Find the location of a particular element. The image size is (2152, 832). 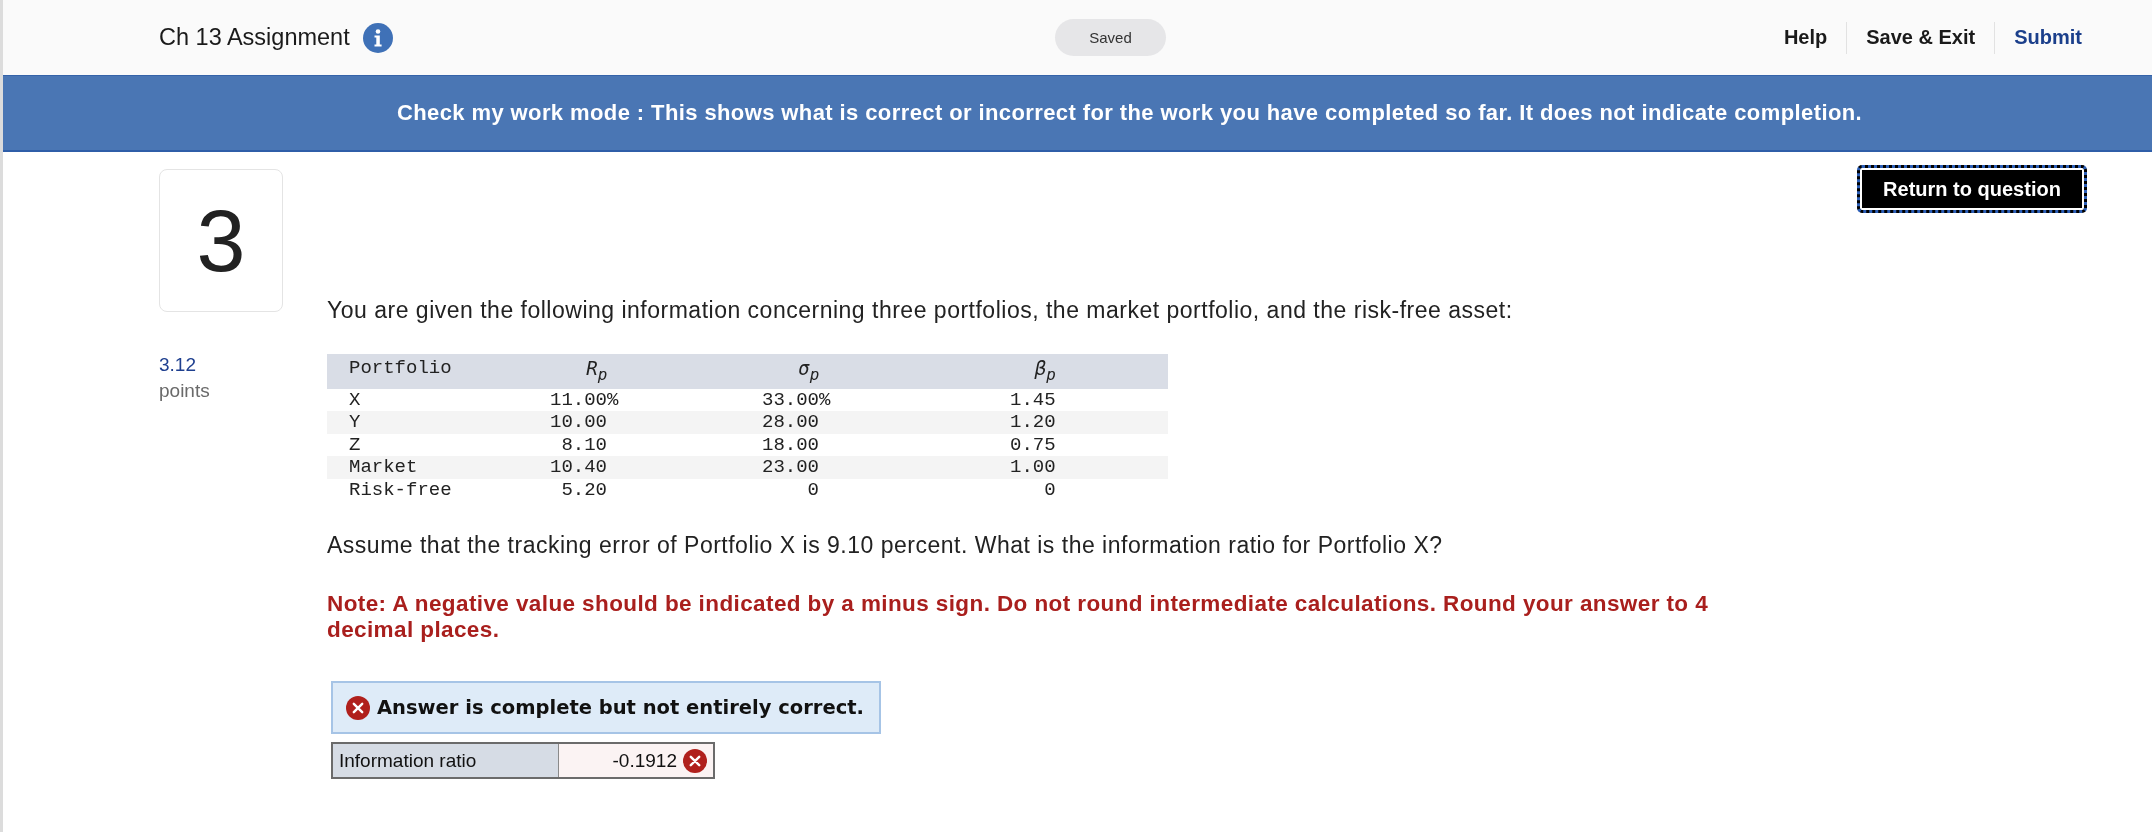

table-cell: 10.40 is located at coordinates (578, 467).